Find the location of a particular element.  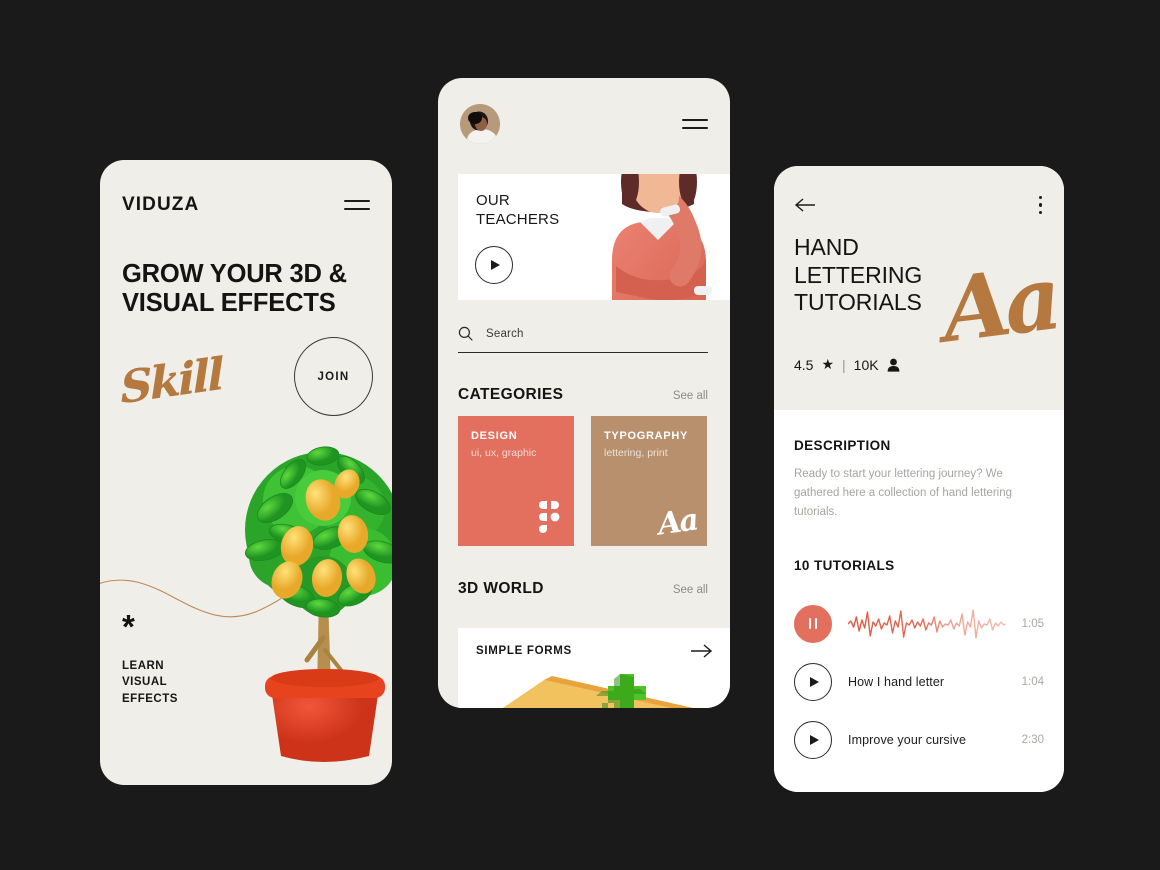

teachers-card-title: OUR TEACHERS is located at coordinates (517, 210).